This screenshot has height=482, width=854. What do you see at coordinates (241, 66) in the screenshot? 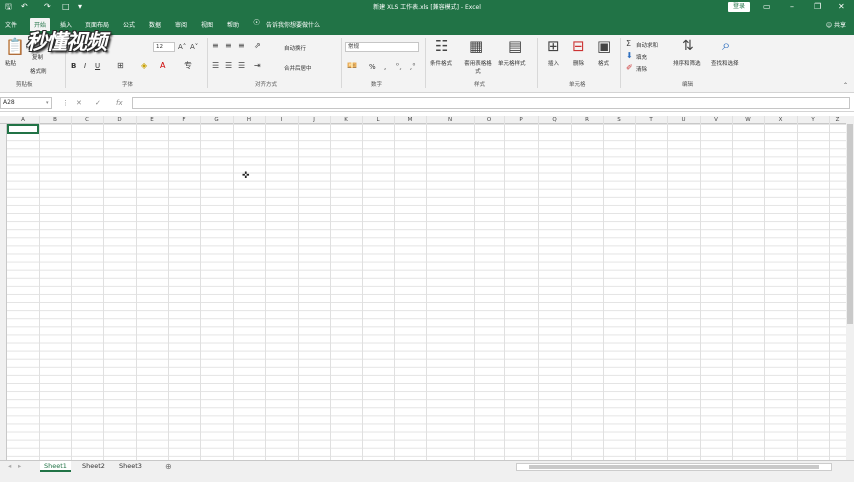
I see `align-right-icon: ☰` at bounding box center [241, 66].